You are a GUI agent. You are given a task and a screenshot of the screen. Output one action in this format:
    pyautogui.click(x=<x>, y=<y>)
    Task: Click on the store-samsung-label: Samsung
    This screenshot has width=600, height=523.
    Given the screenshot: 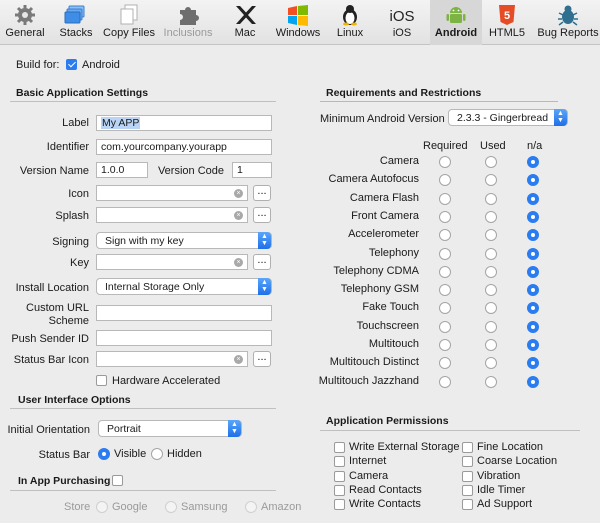 What is the action you would take?
    pyautogui.click(x=204, y=507)
    